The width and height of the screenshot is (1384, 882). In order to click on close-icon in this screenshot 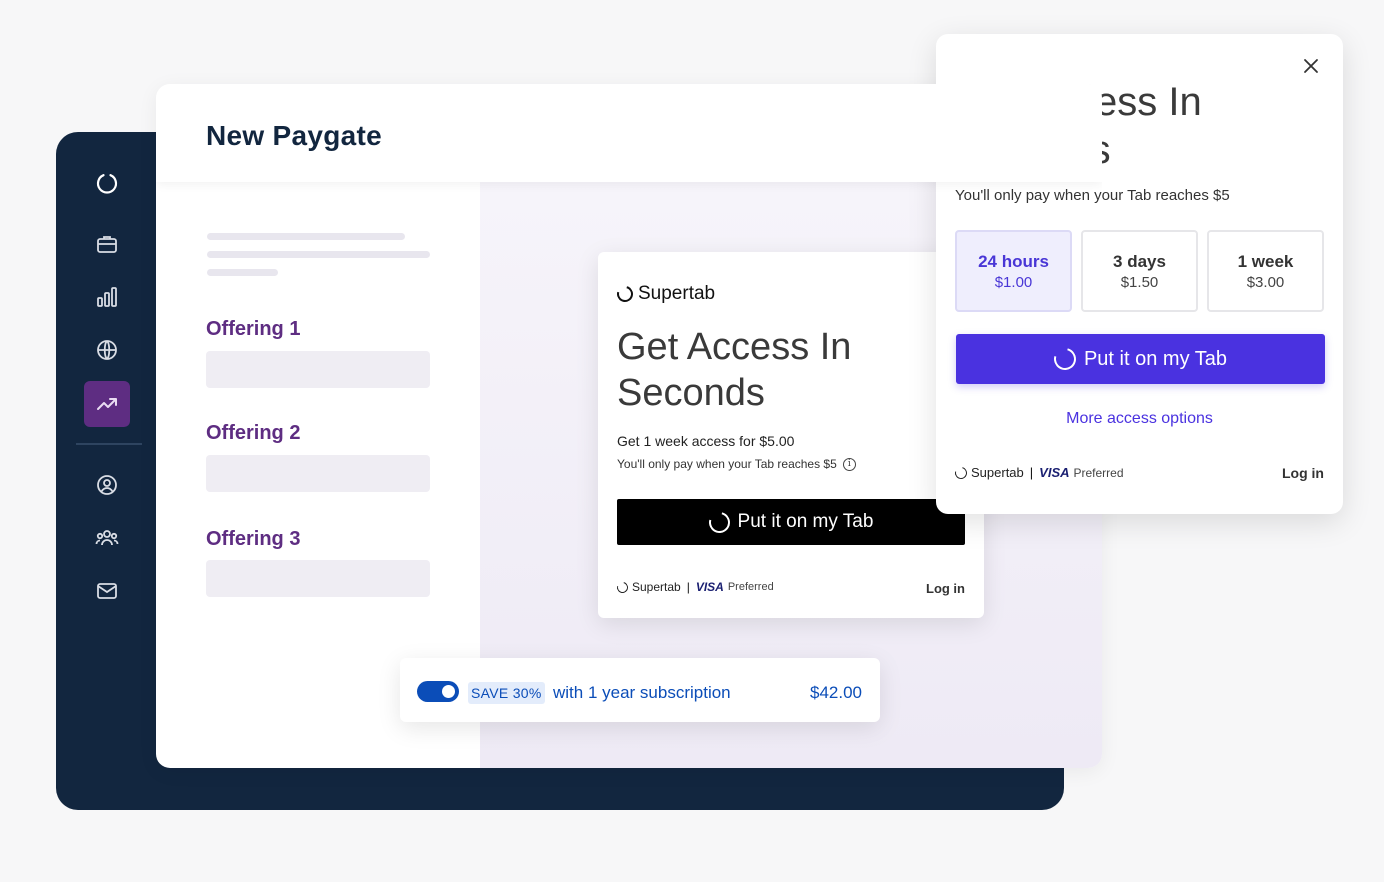, I will do `click(1311, 66)`.